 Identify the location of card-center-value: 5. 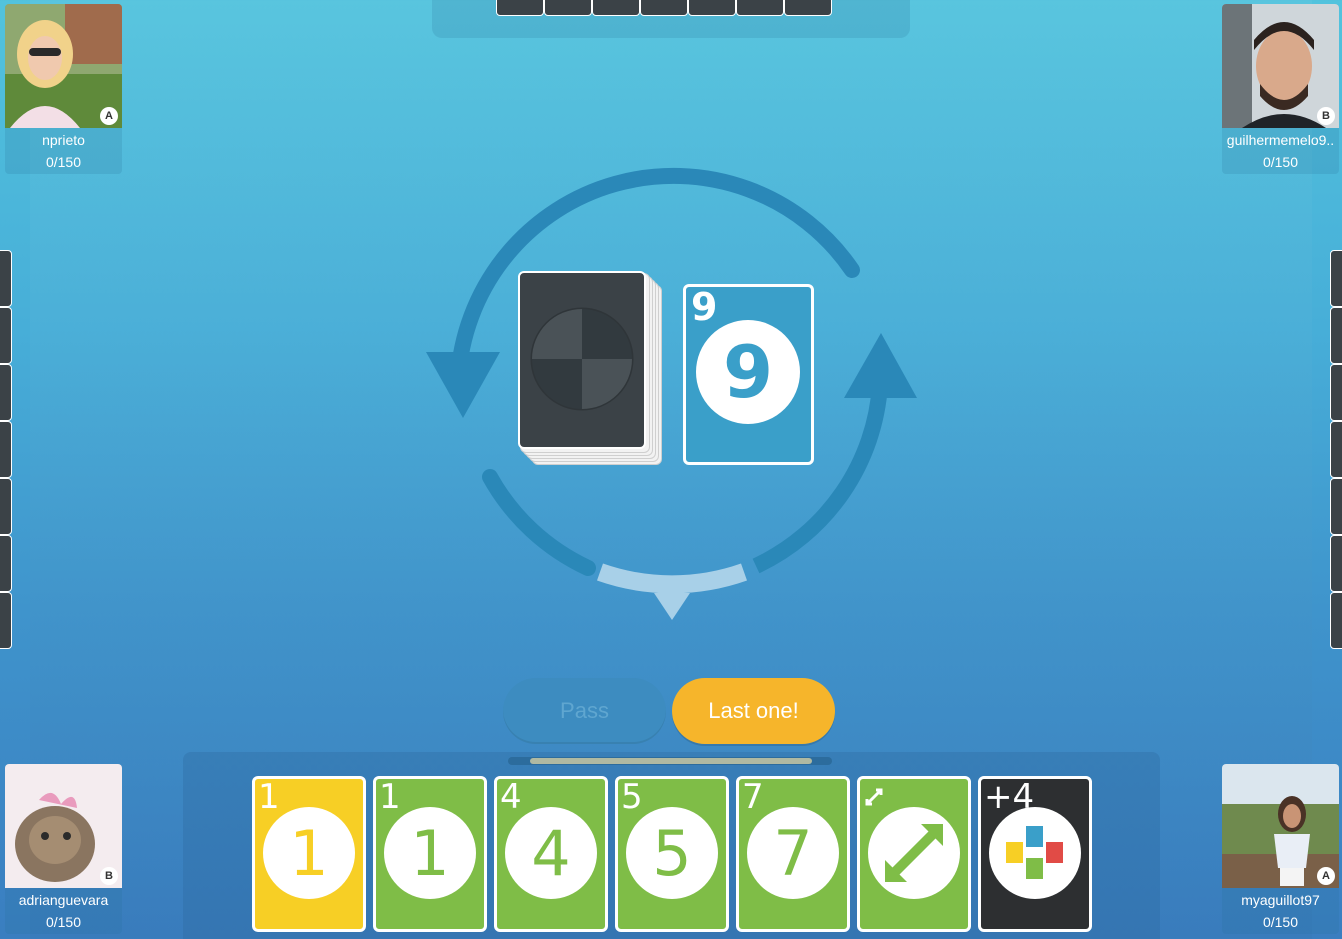
(672, 853).